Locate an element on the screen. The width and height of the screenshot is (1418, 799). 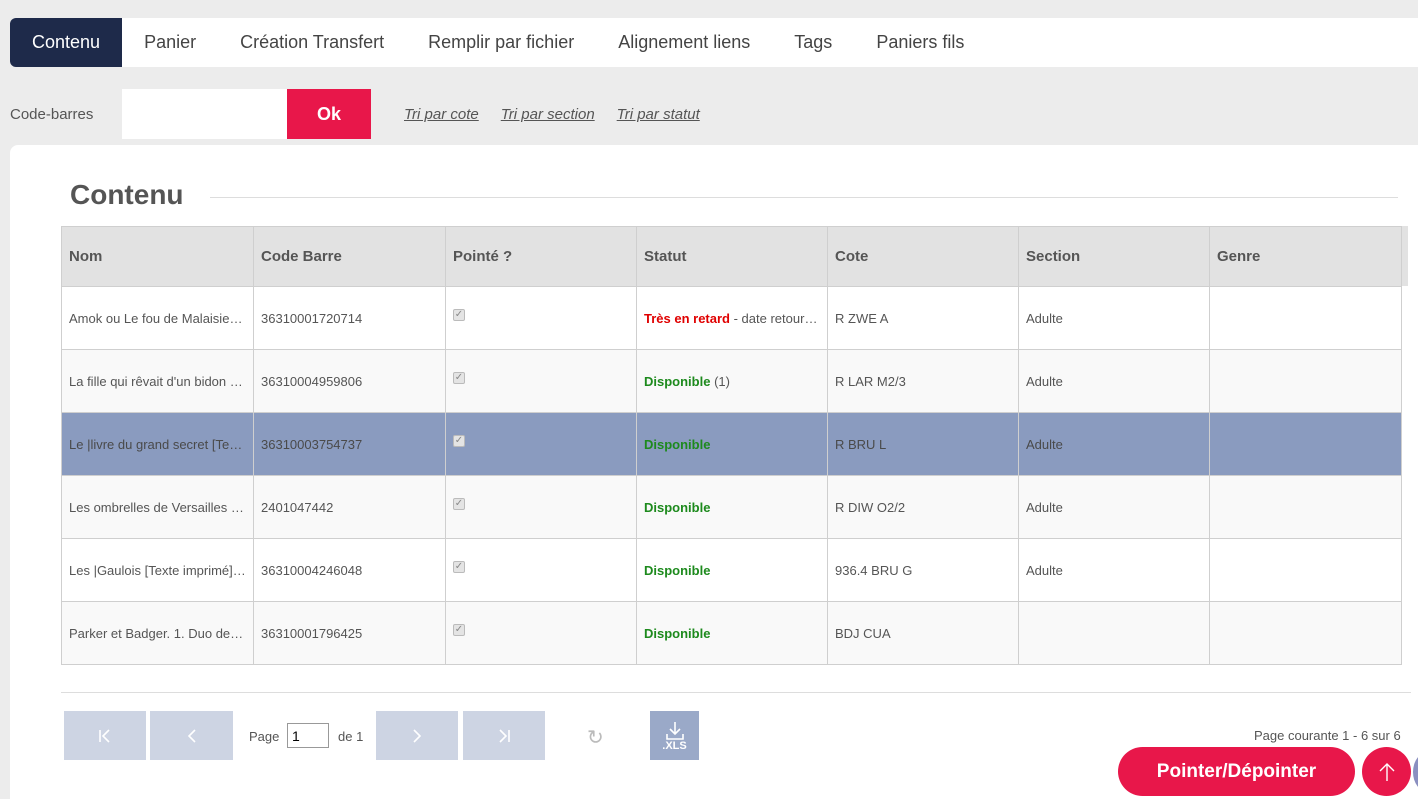
column-header-section: Section is located at coordinates (1114, 256).